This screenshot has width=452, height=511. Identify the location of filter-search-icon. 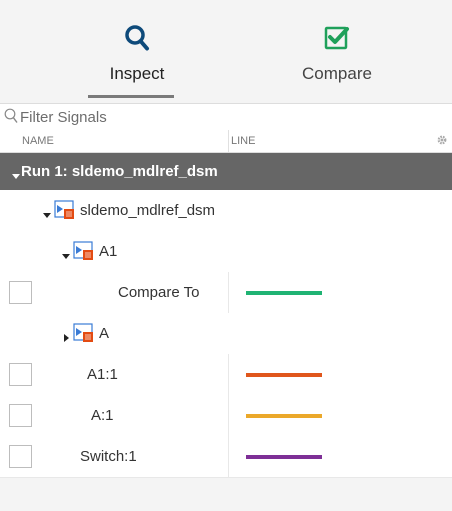
(11, 118).